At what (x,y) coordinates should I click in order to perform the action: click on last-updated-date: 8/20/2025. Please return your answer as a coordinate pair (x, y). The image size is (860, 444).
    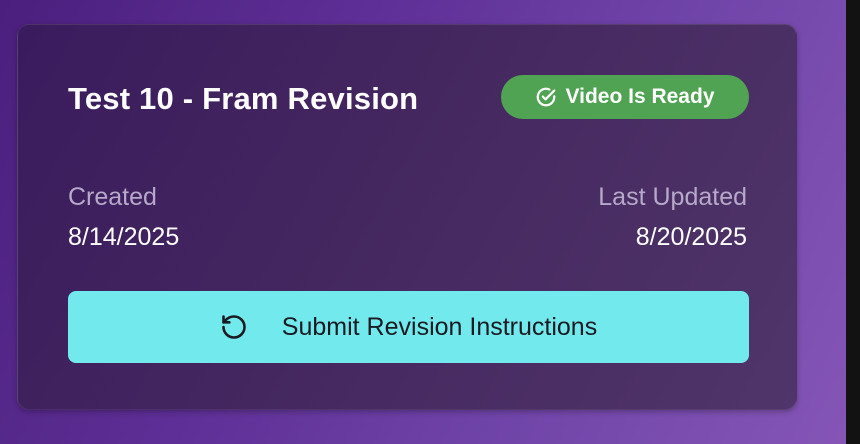
    Looking at the image, I should click on (691, 237).